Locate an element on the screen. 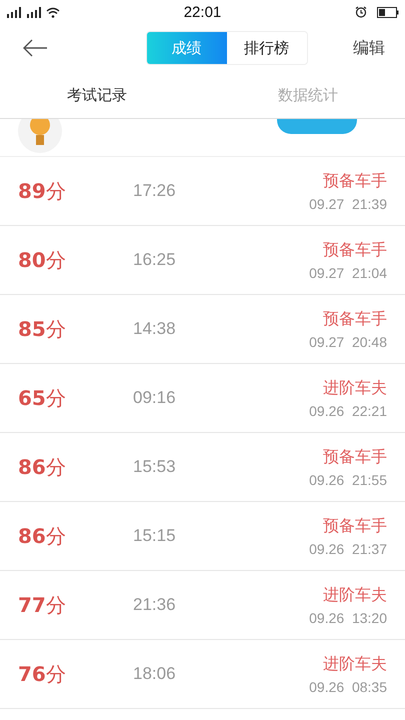 The image size is (405, 720). date-text: 09.26 21:37 is located at coordinates (348, 548).